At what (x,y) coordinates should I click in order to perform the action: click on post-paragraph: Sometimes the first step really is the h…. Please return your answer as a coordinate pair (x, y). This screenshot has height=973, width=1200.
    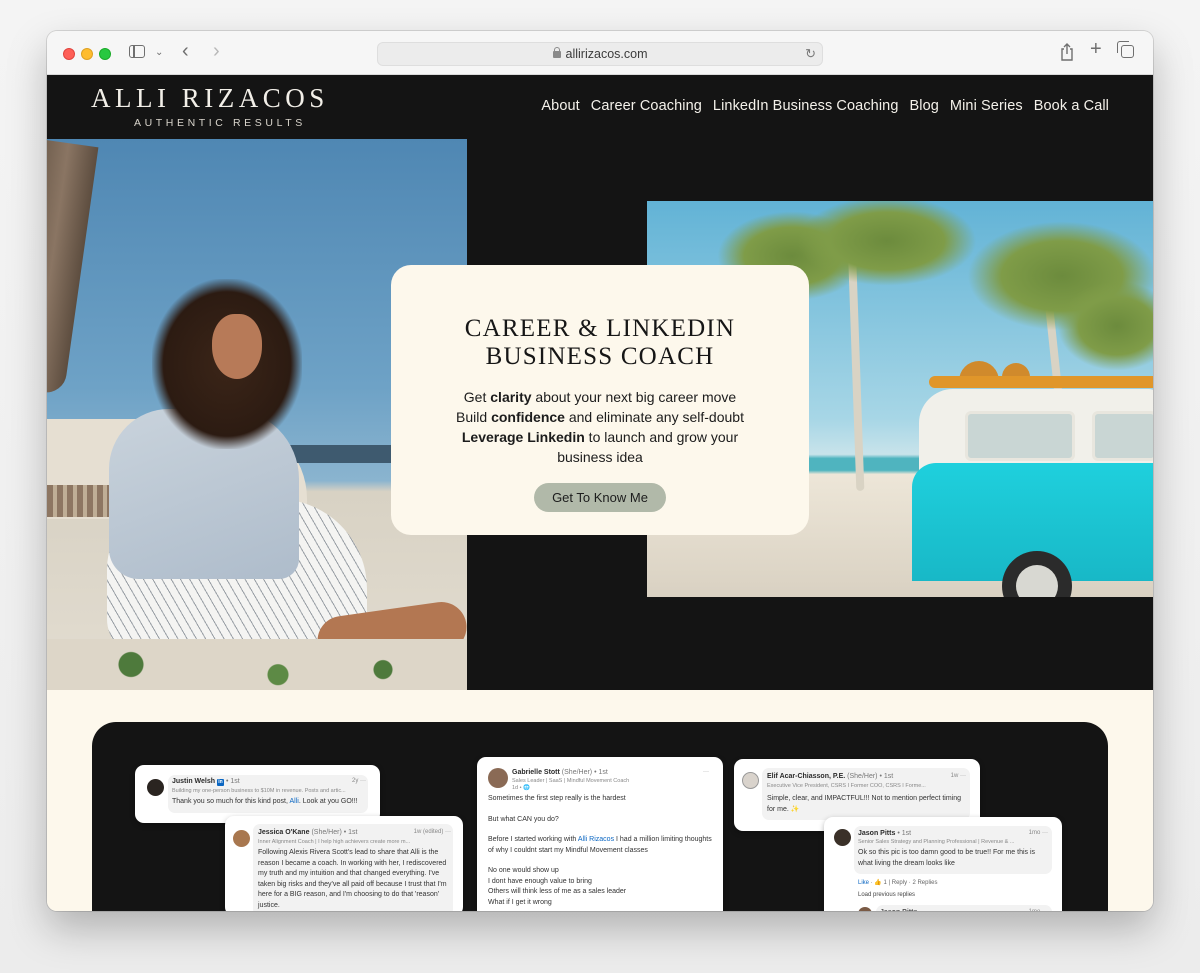
    Looking at the image, I should click on (557, 798).